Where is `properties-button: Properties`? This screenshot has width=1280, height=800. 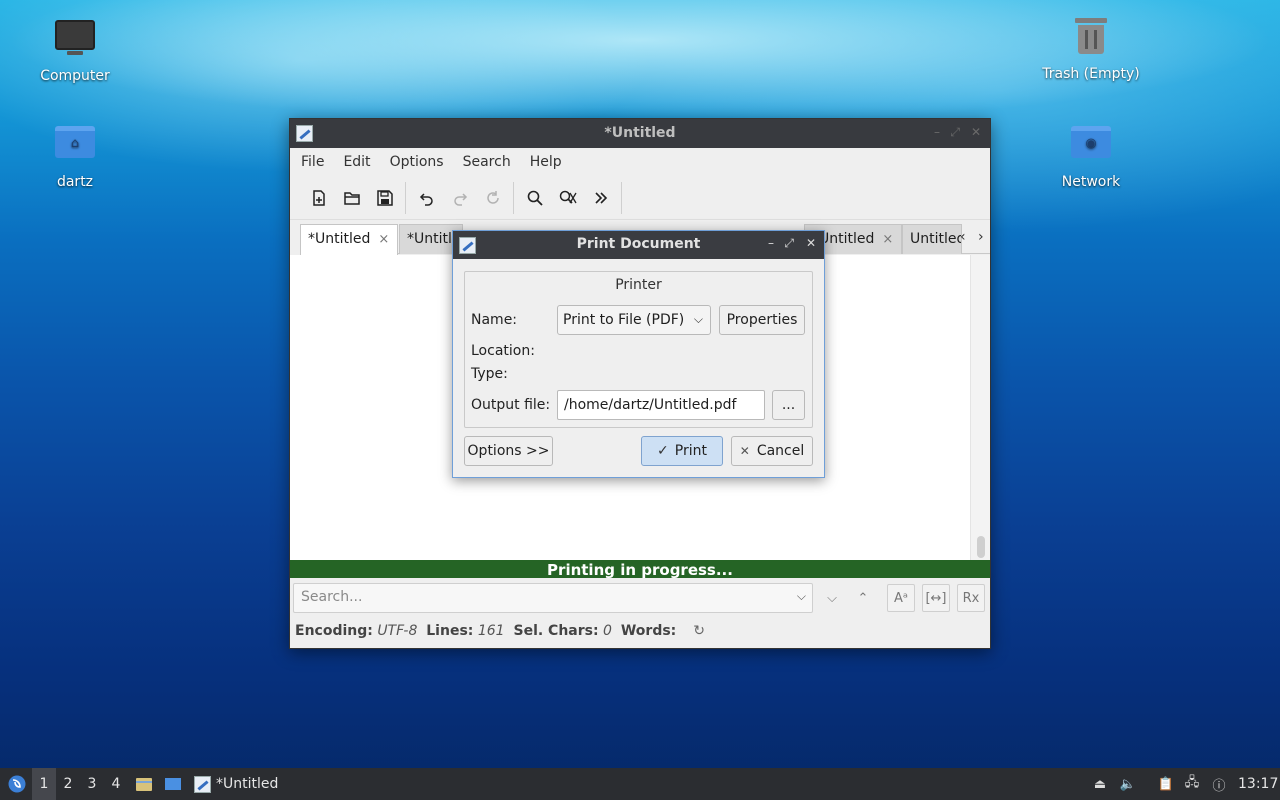
properties-button: Properties is located at coordinates (762, 320).